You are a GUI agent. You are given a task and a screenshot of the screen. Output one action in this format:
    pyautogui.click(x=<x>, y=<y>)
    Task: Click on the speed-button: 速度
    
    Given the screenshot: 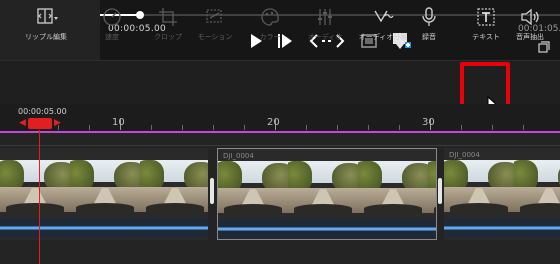 What is the action you would take?
    pyautogui.click(x=112, y=24)
    